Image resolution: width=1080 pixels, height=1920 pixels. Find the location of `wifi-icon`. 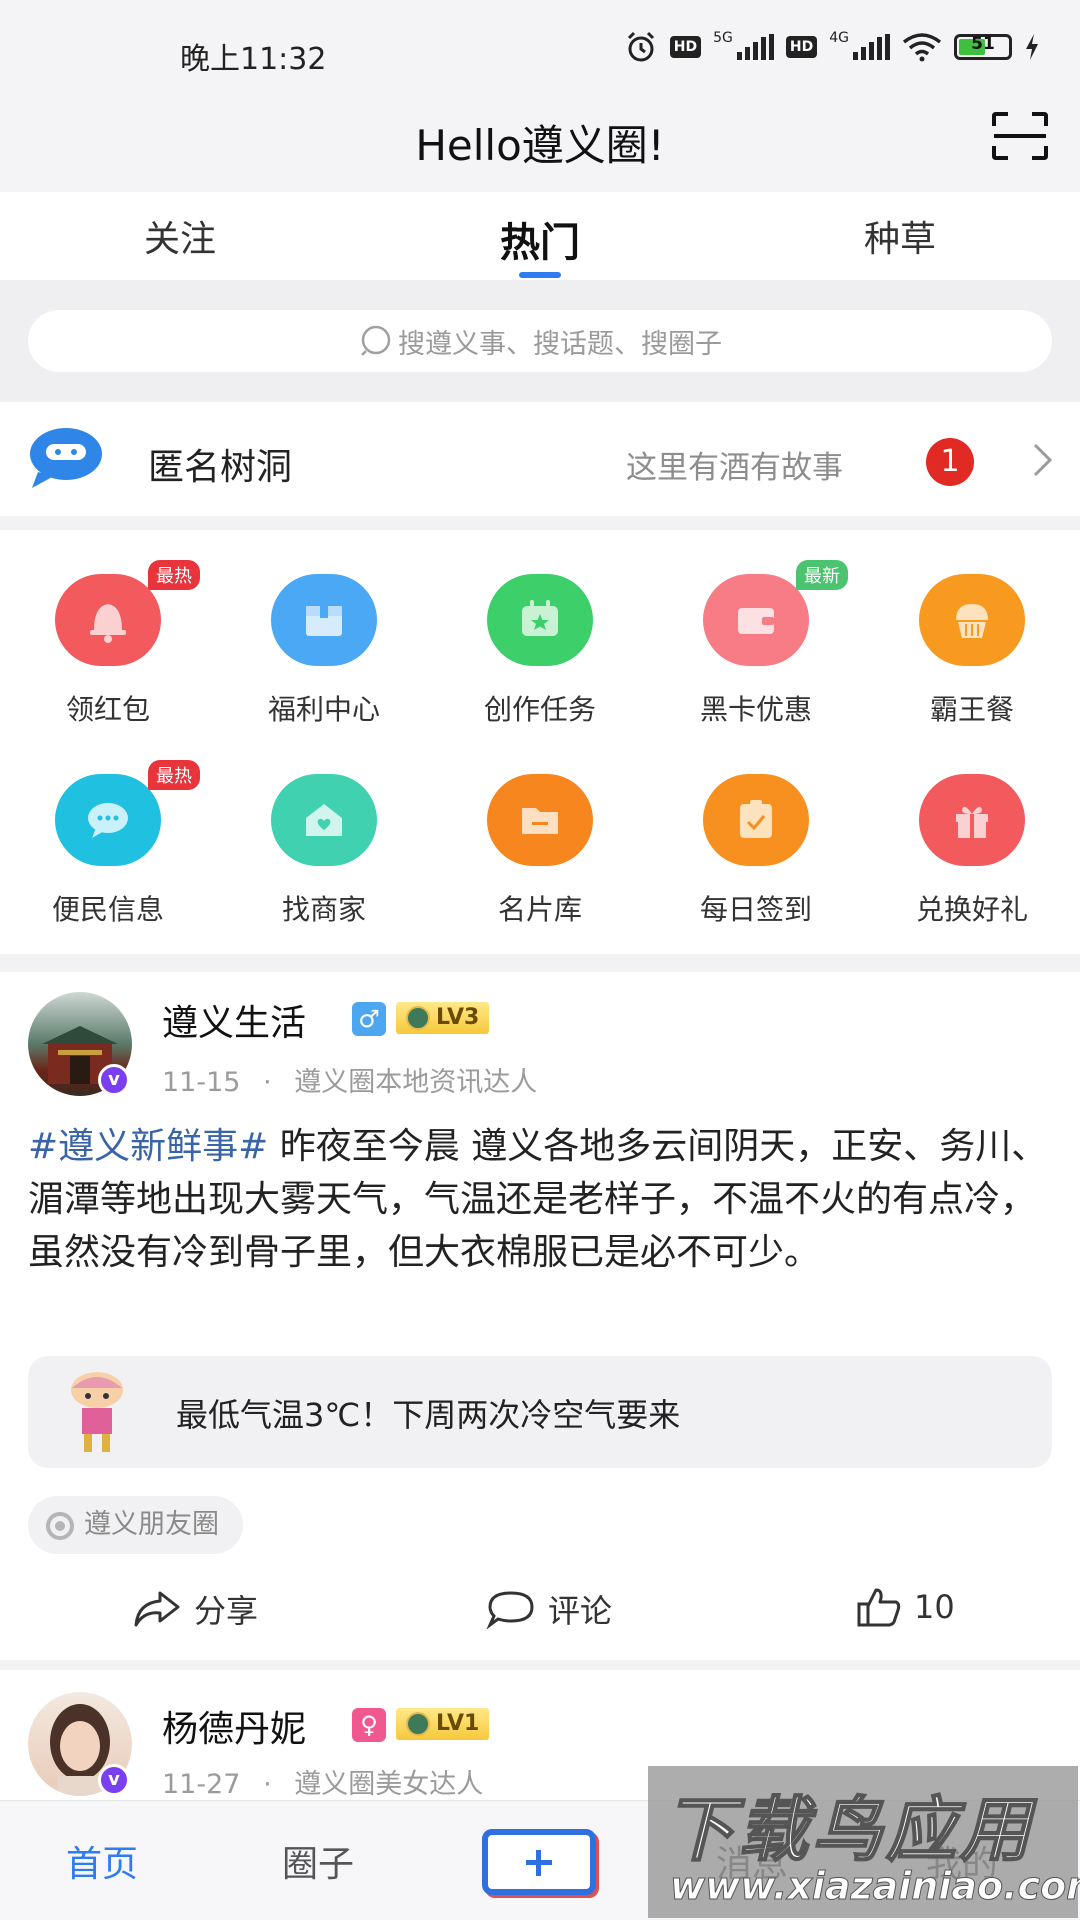

wifi-icon is located at coordinates (922, 47).